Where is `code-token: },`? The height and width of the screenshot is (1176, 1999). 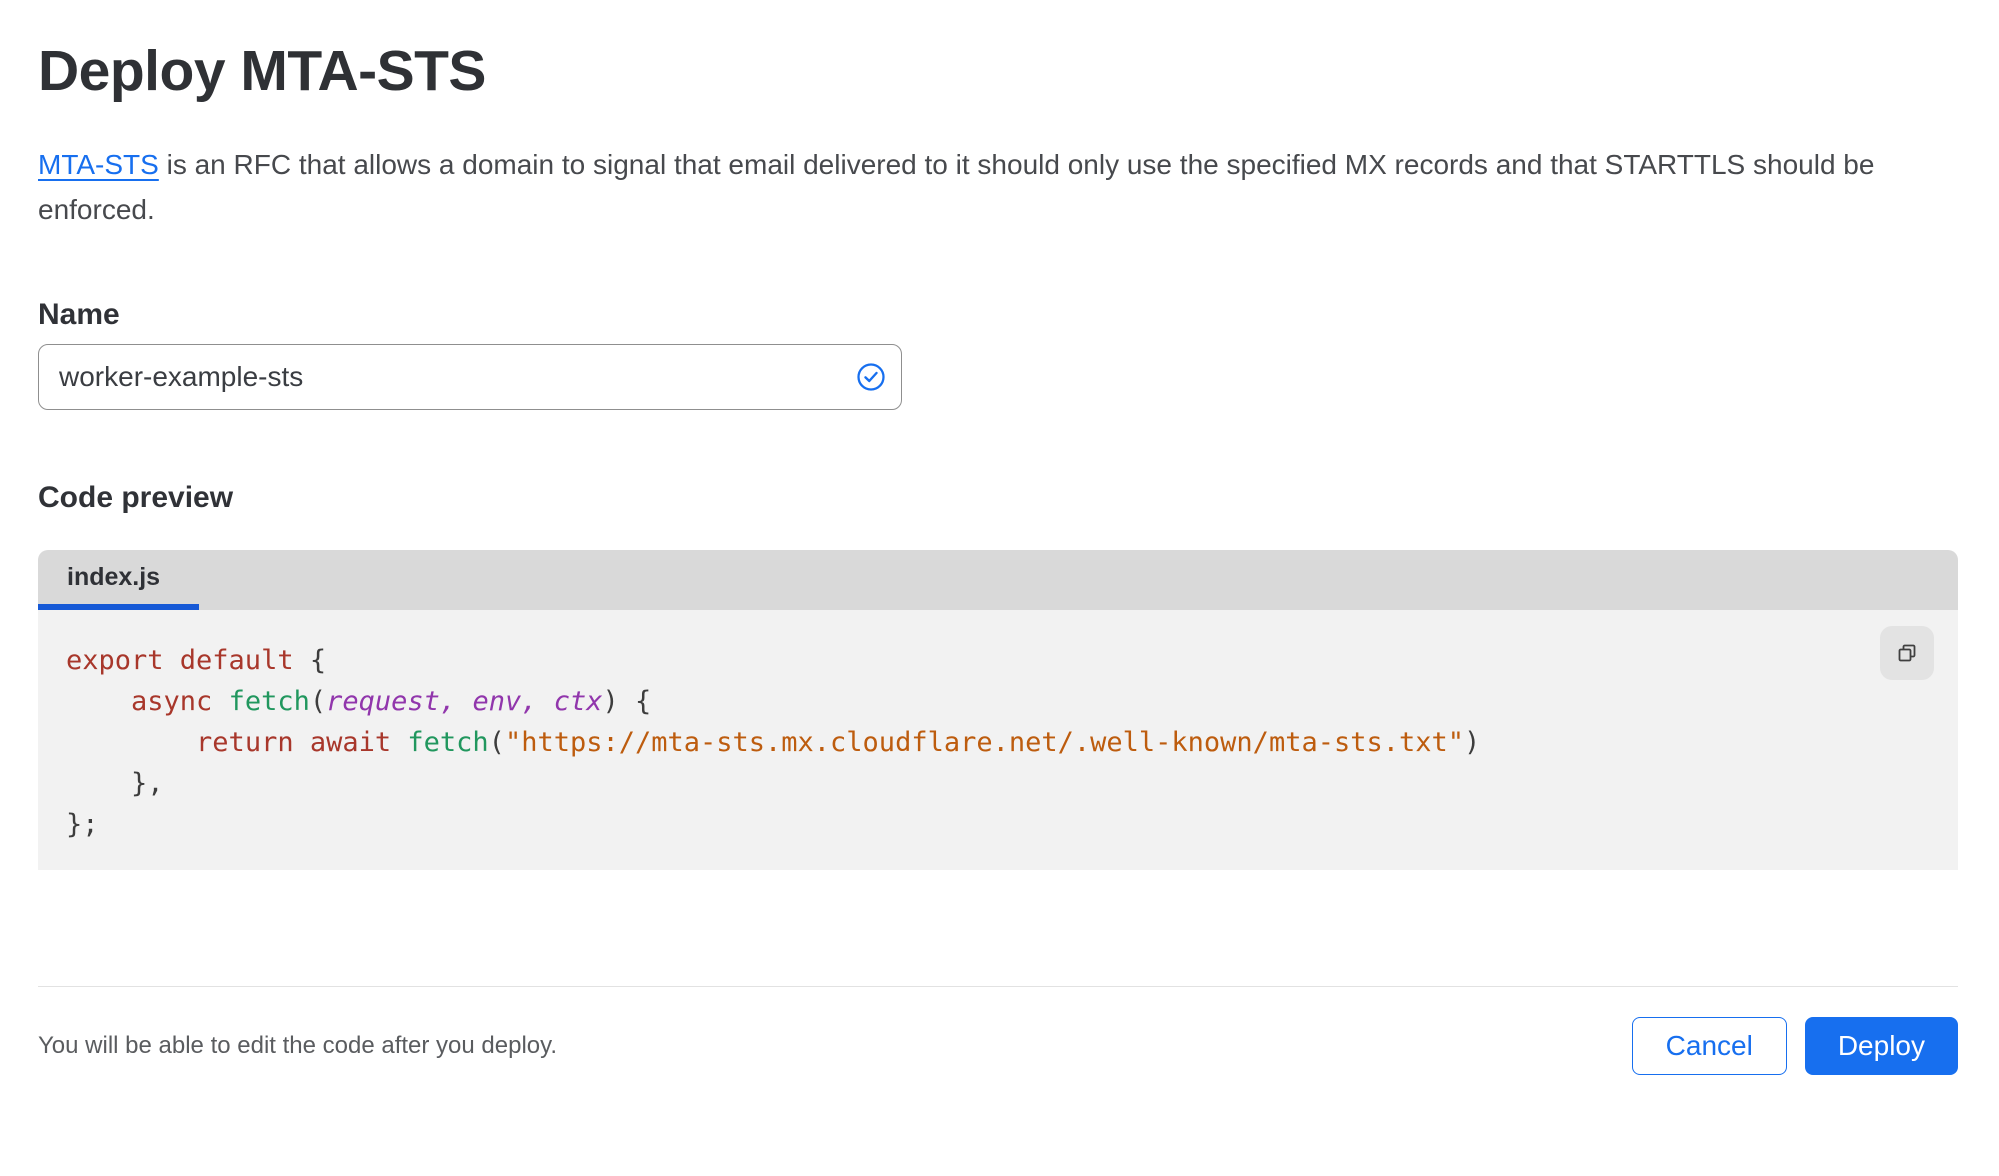
code-token: }, is located at coordinates (115, 783).